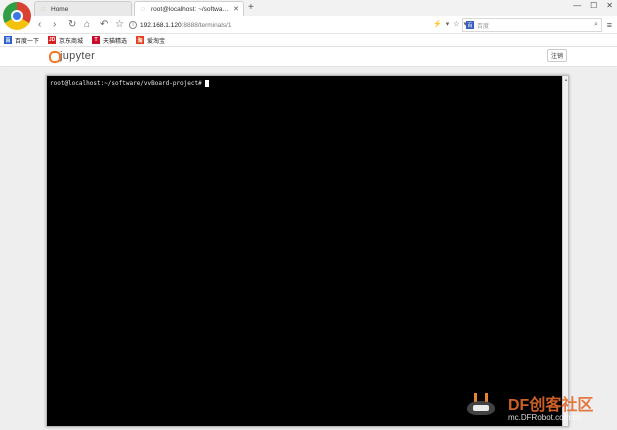 This screenshot has height=430, width=617. What do you see at coordinates (551, 405) in the screenshot?
I see `watermark-brand: DF创客社区` at bounding box center [551, 405].